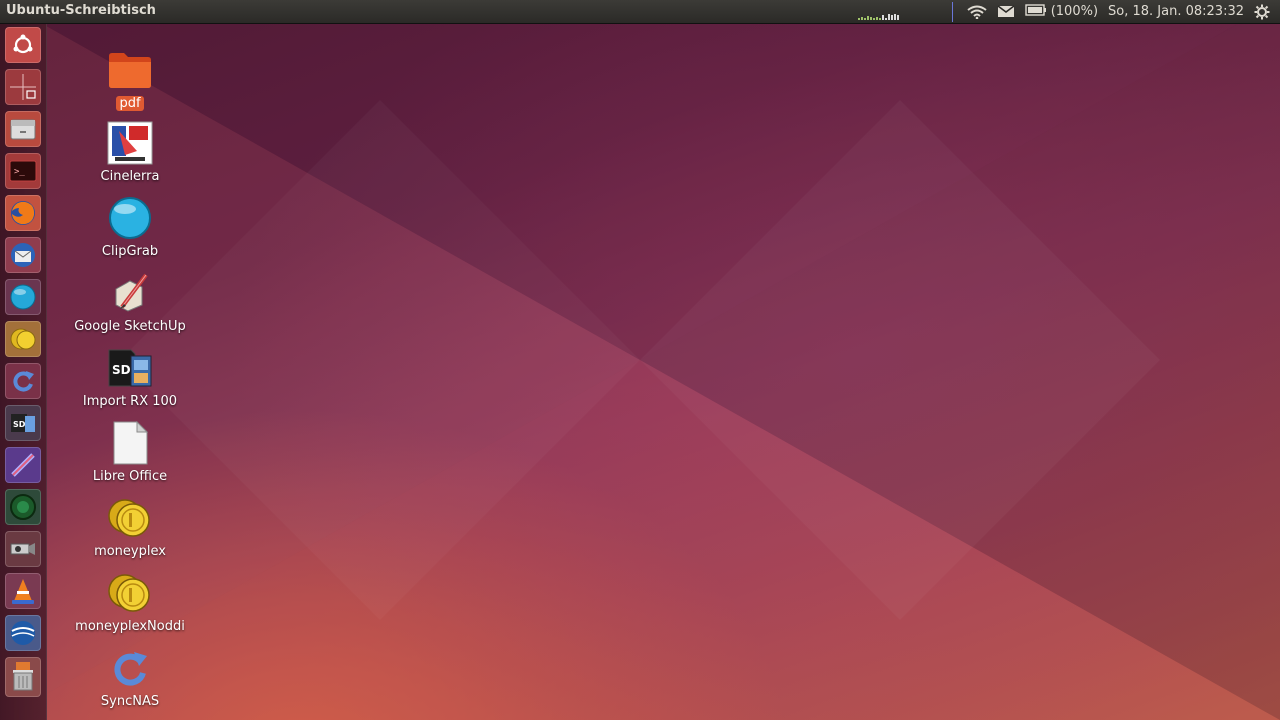 This screenshot has width=1280, height=720. What do you see at coordinates (130, 251) in the screenshot?
I see `desktop-icon-label: ClipGrab` at bounding box center [130, 251].